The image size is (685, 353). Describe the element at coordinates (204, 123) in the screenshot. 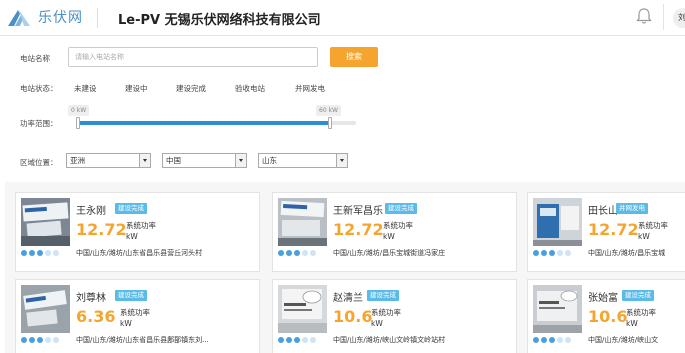

I see `slider-range-fill` at that location.